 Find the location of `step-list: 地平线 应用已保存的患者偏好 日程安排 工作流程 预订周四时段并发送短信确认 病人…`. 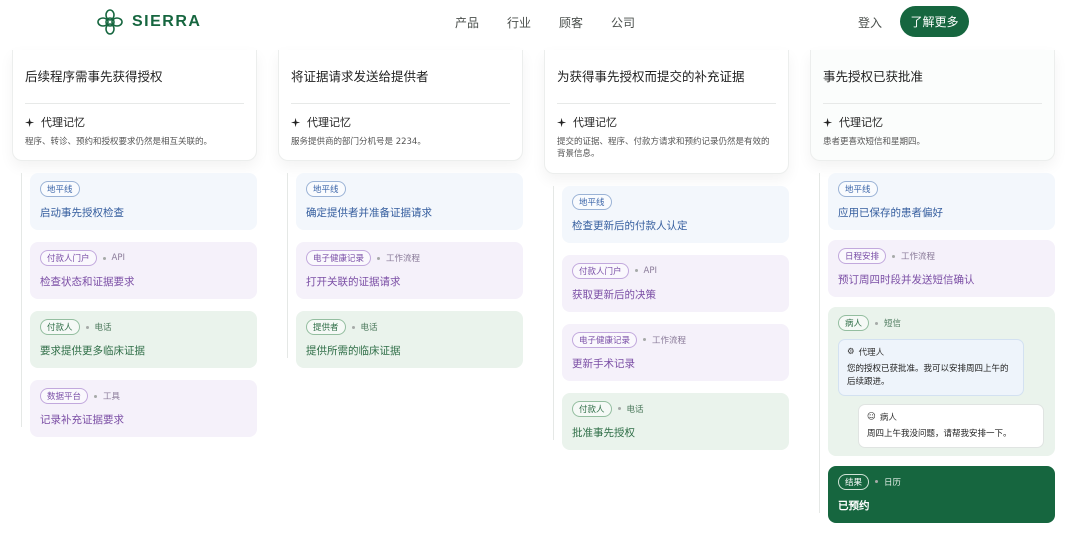

step-list: 地平线 应用已保存的患者偏好 日程安排 工作流程 预订周四时段并发送短信确认 病人… is located at coordinates (932, 348).